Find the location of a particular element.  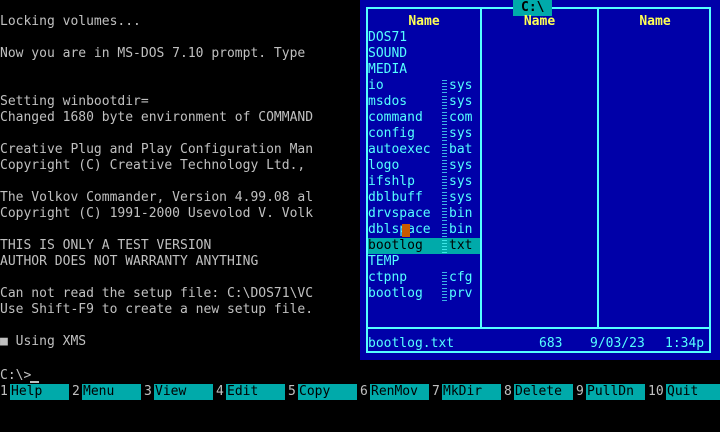

function-key-4: 4 Edit is located at coordinates (252, 392).